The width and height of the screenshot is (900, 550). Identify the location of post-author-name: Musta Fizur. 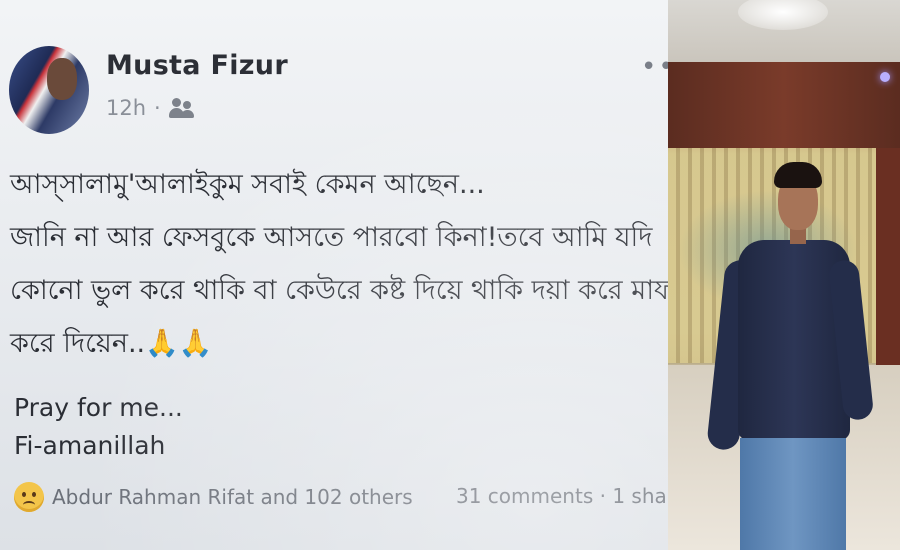
(197, 65).